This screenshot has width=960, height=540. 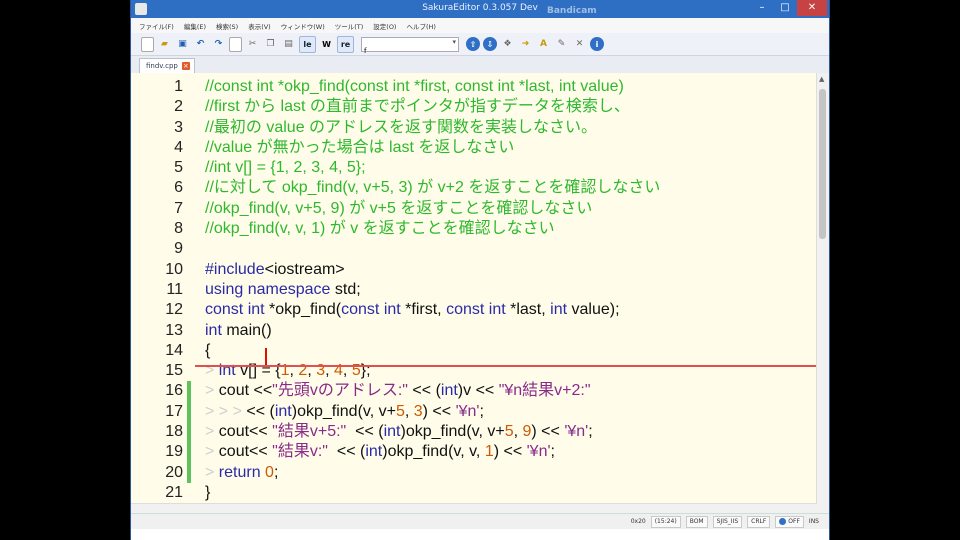 I want to click on code-line: 4 //value が無かった場合は last を返しなさい, so click(x=474, y=148).